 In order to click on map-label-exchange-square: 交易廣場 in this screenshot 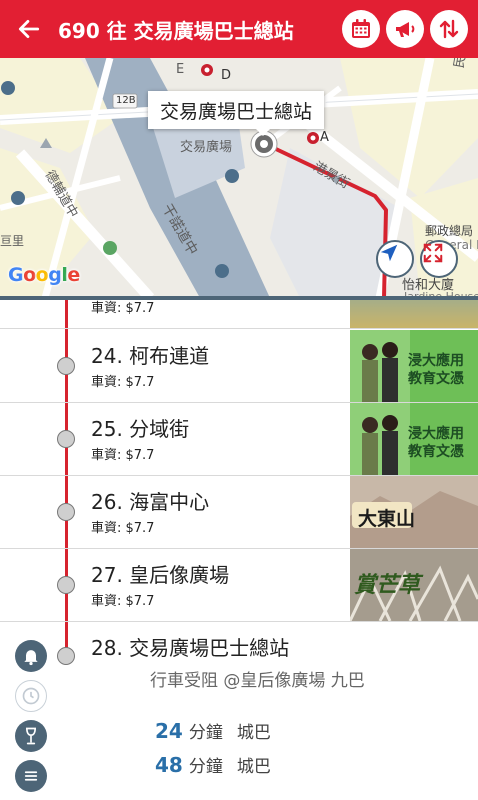, I will do `click(206, 147)`.